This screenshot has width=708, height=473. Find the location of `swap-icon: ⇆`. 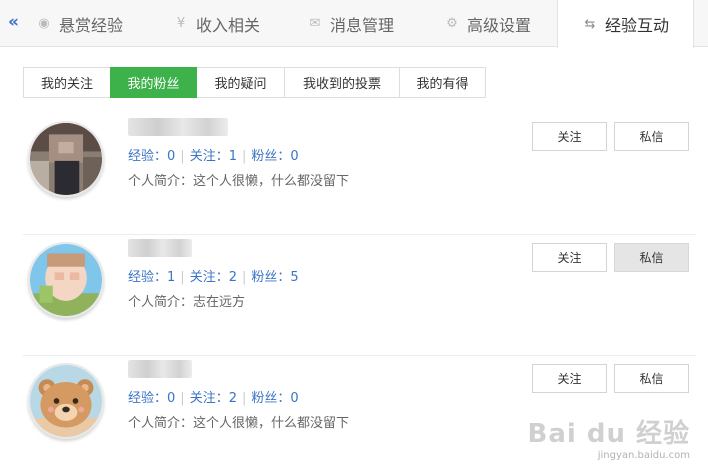

swap-icon: ⇆ is located at coordinates (590, 24).